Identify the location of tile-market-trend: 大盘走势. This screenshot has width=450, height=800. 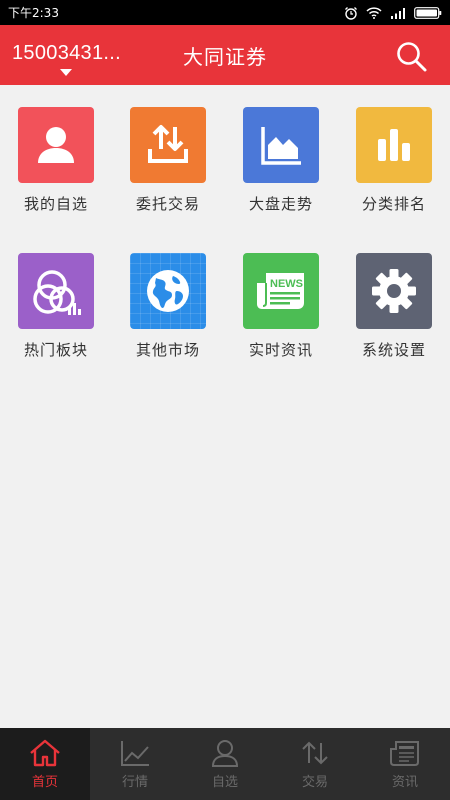
(281, 160).